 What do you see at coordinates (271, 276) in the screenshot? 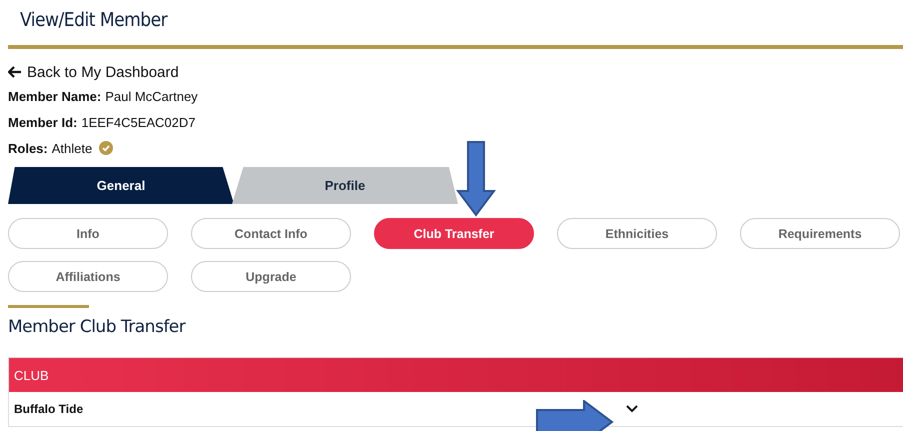
I see `subtab: Upgrade` at bounding box center [271, 276].